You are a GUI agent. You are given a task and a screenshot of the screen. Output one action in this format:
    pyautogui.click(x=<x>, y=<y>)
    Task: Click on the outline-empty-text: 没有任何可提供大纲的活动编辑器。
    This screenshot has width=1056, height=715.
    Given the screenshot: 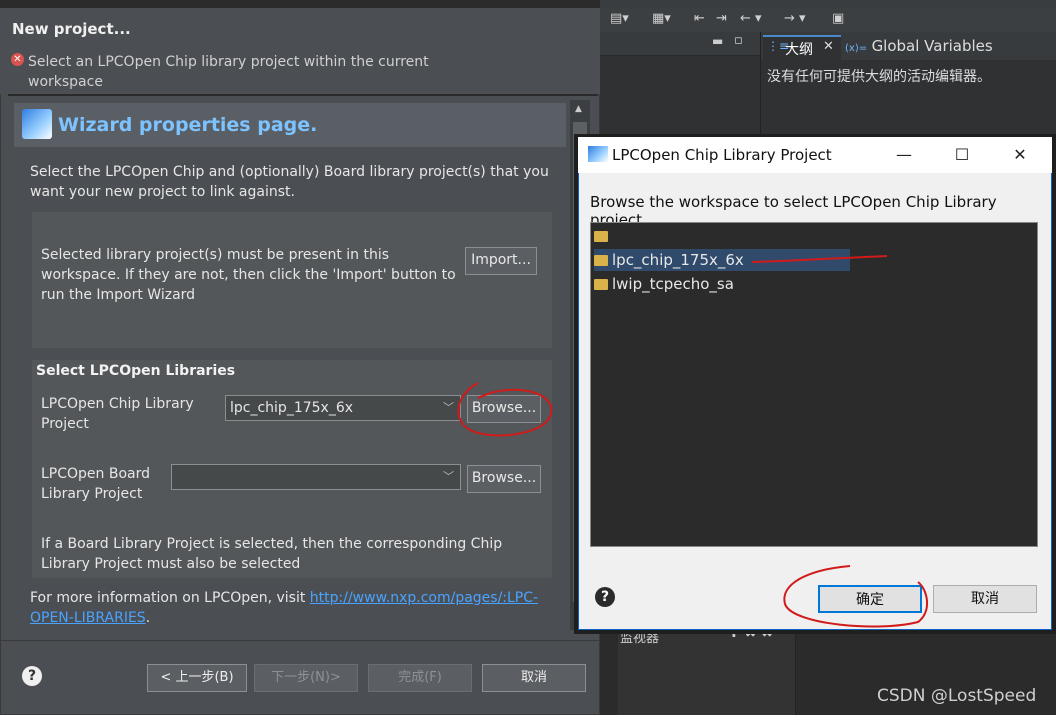 What is the action you would take?
    pyautogui.click(x=879, y=77)
    